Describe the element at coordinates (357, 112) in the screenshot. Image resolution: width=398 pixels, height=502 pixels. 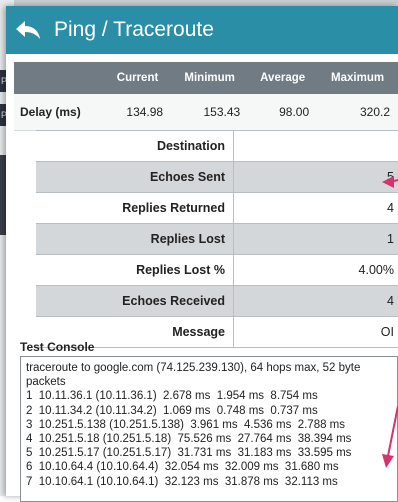
I see `delay-maximum: 320.2` at that location.